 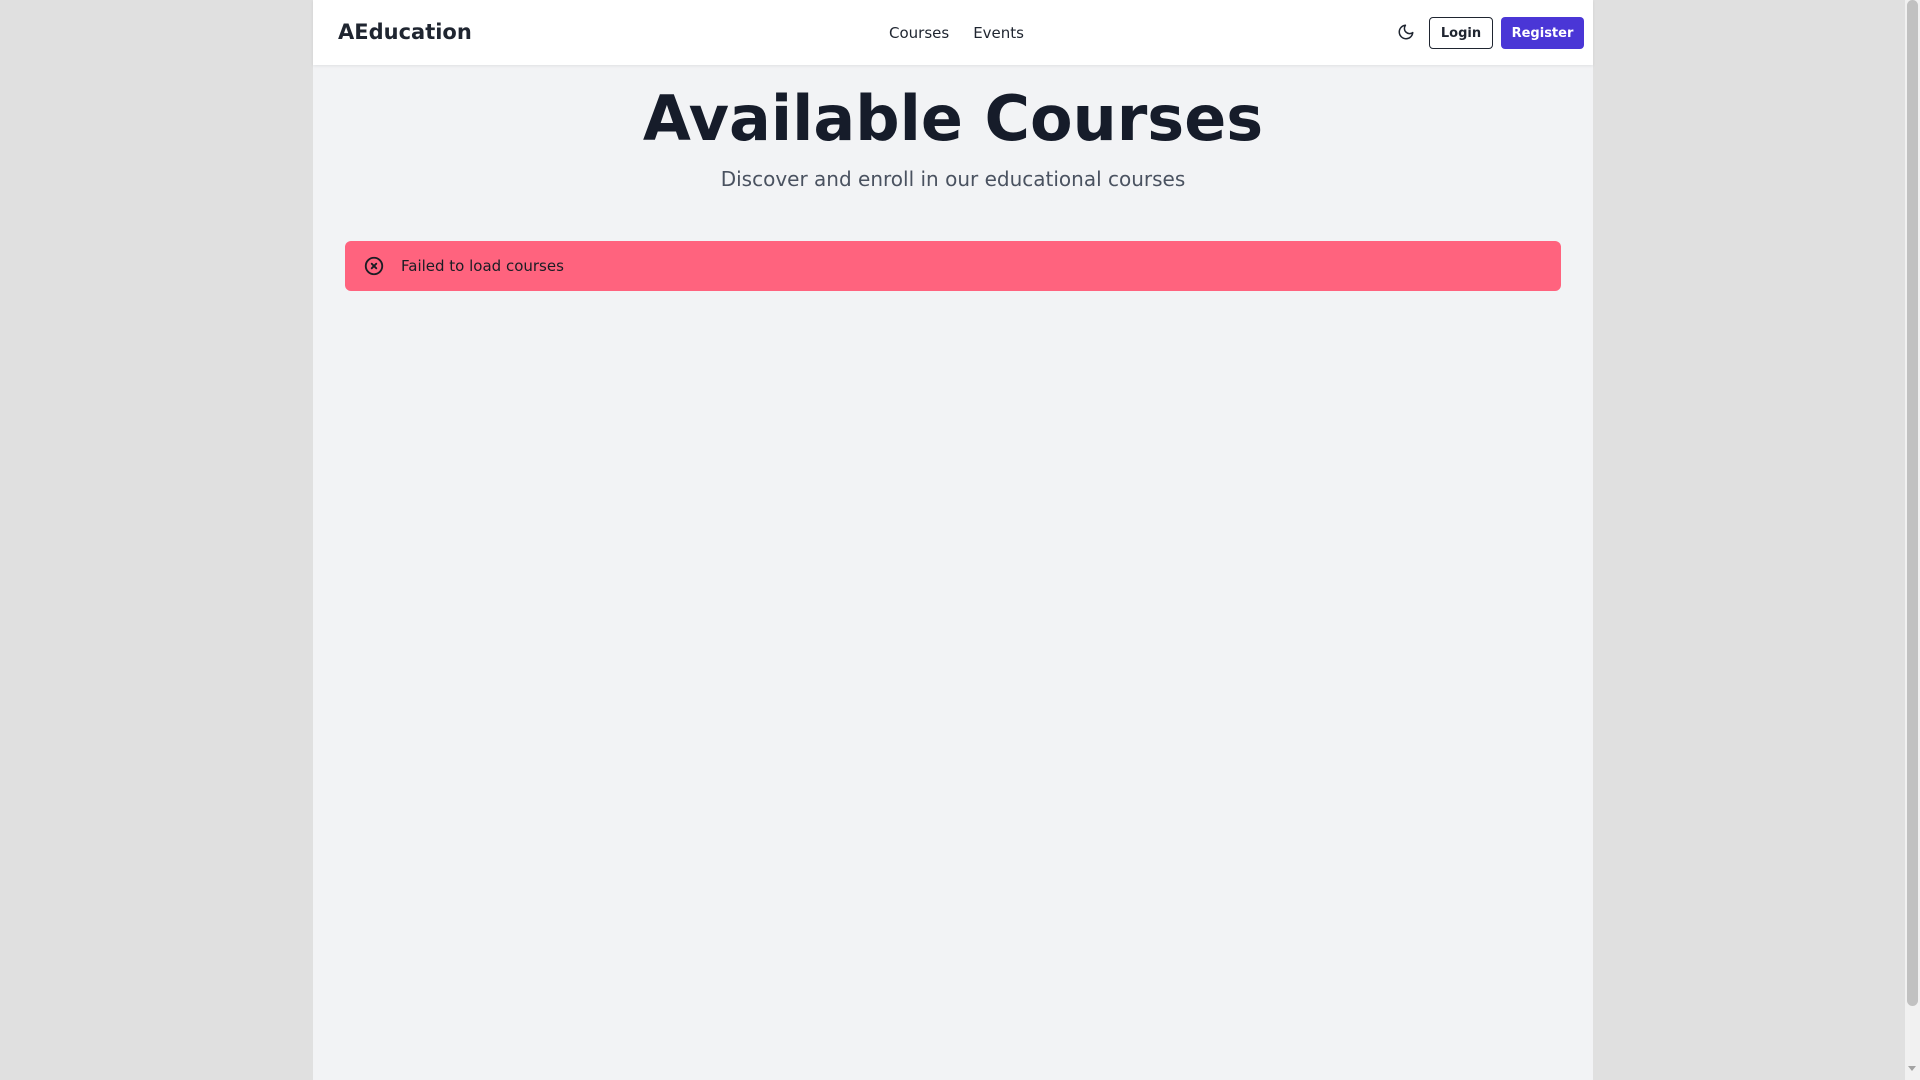 What do you see at coordinates (482, 266) in the screenshot?
I see `error-alert-message: Failed to load courses` at bounding box center [482, 266].